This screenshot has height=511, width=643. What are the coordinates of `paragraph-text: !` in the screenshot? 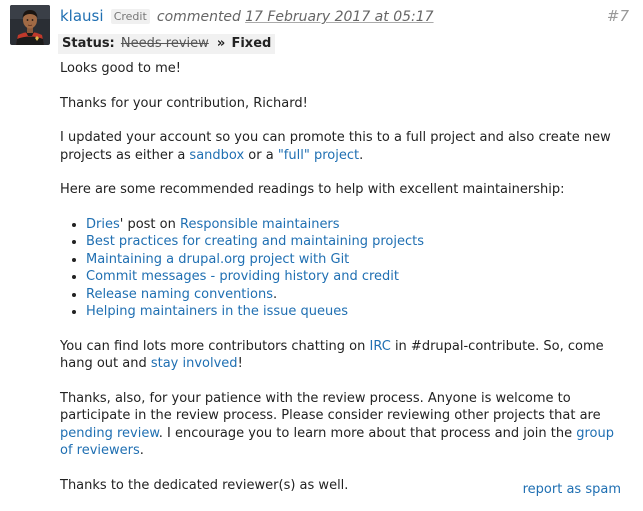 It's located at (240, 363).